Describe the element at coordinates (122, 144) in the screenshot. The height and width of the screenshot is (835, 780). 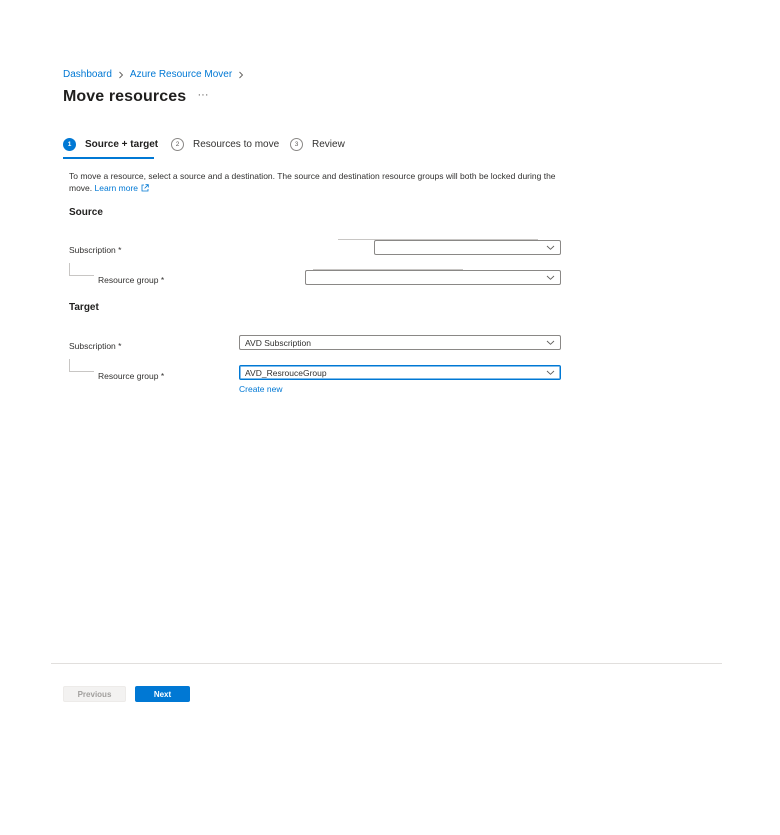
I see `tab-label: Source + target` at that location.